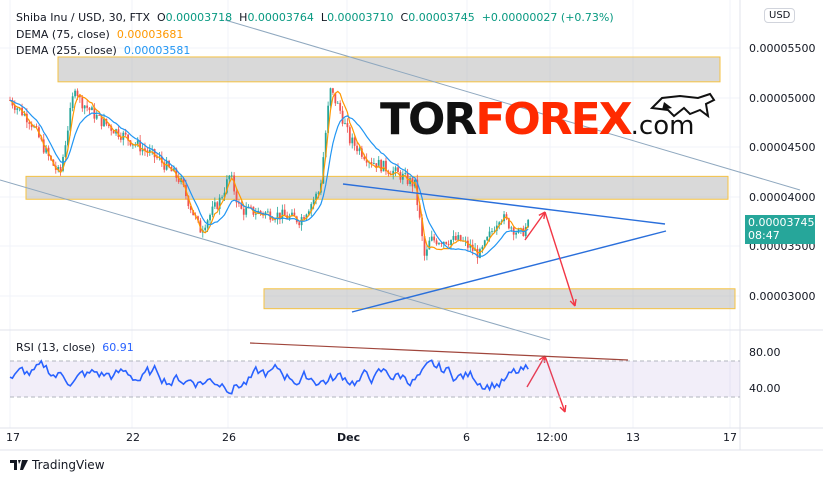 This screenshot has height=482, width=823. Describe the element at coordinates (782, 98) in the screenshot. I see `price-tick: 0.00005000` at that location.